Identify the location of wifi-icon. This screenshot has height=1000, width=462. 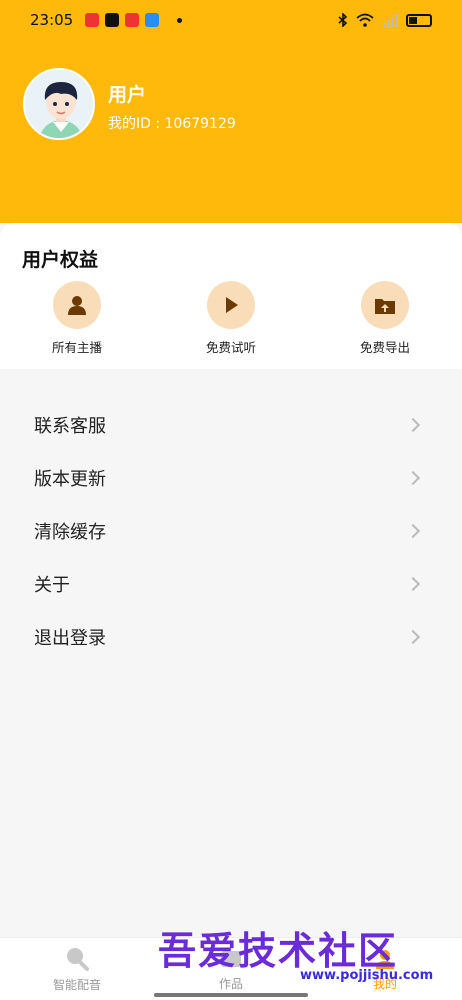
(365, 20).